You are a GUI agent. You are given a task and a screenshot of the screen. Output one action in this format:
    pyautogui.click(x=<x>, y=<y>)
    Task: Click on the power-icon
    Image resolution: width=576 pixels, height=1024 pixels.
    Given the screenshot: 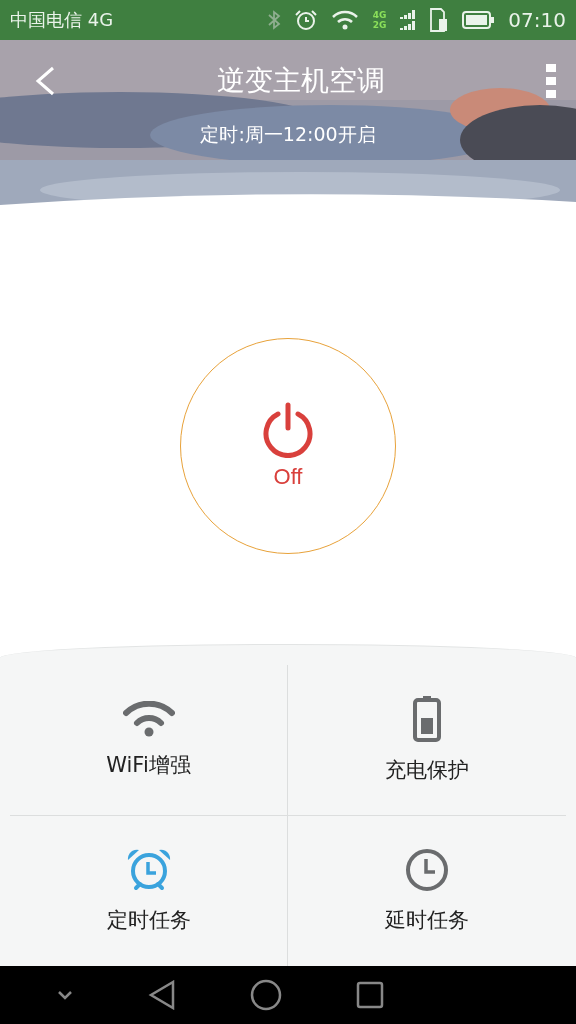 What is the action you would take?
    pyautogui.click(x=288, y=430)
    